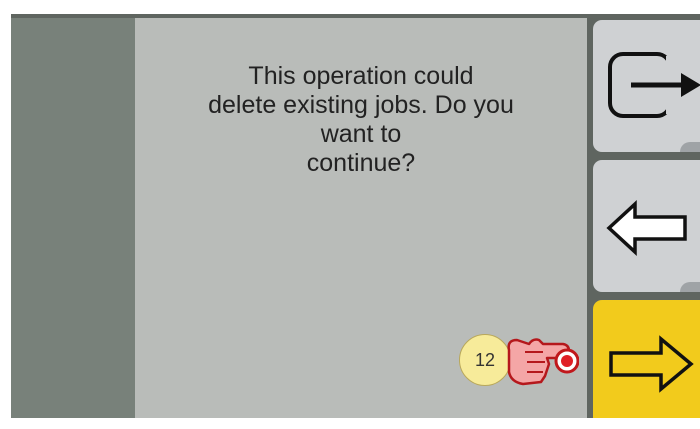 The width and height of the screenshot is (700, 429). What do you see at coordinates (361, 163) in the screenshot?
I see `dialog-message-line: continue?` at bounding box center [361, 163].